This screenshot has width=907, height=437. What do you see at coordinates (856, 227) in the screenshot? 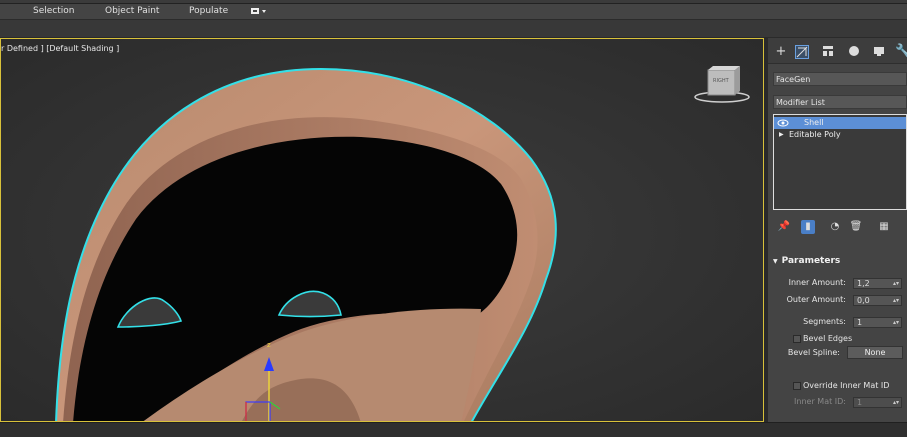
I see `remove-modifier-trash-icon: 🗑` at bounding box center [856, 227].